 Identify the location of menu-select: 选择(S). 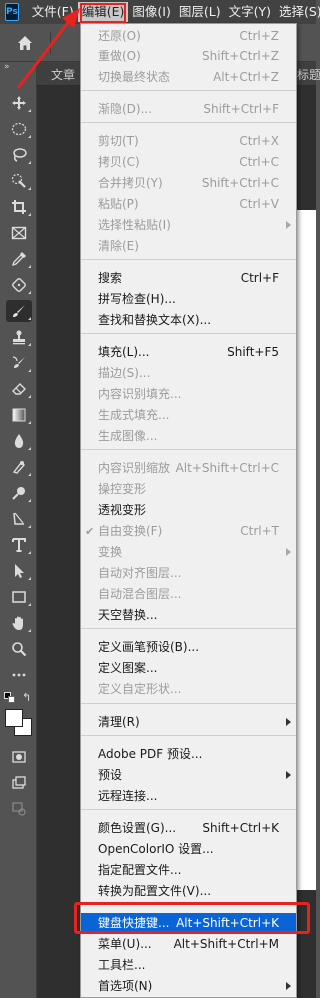
(297, 12).